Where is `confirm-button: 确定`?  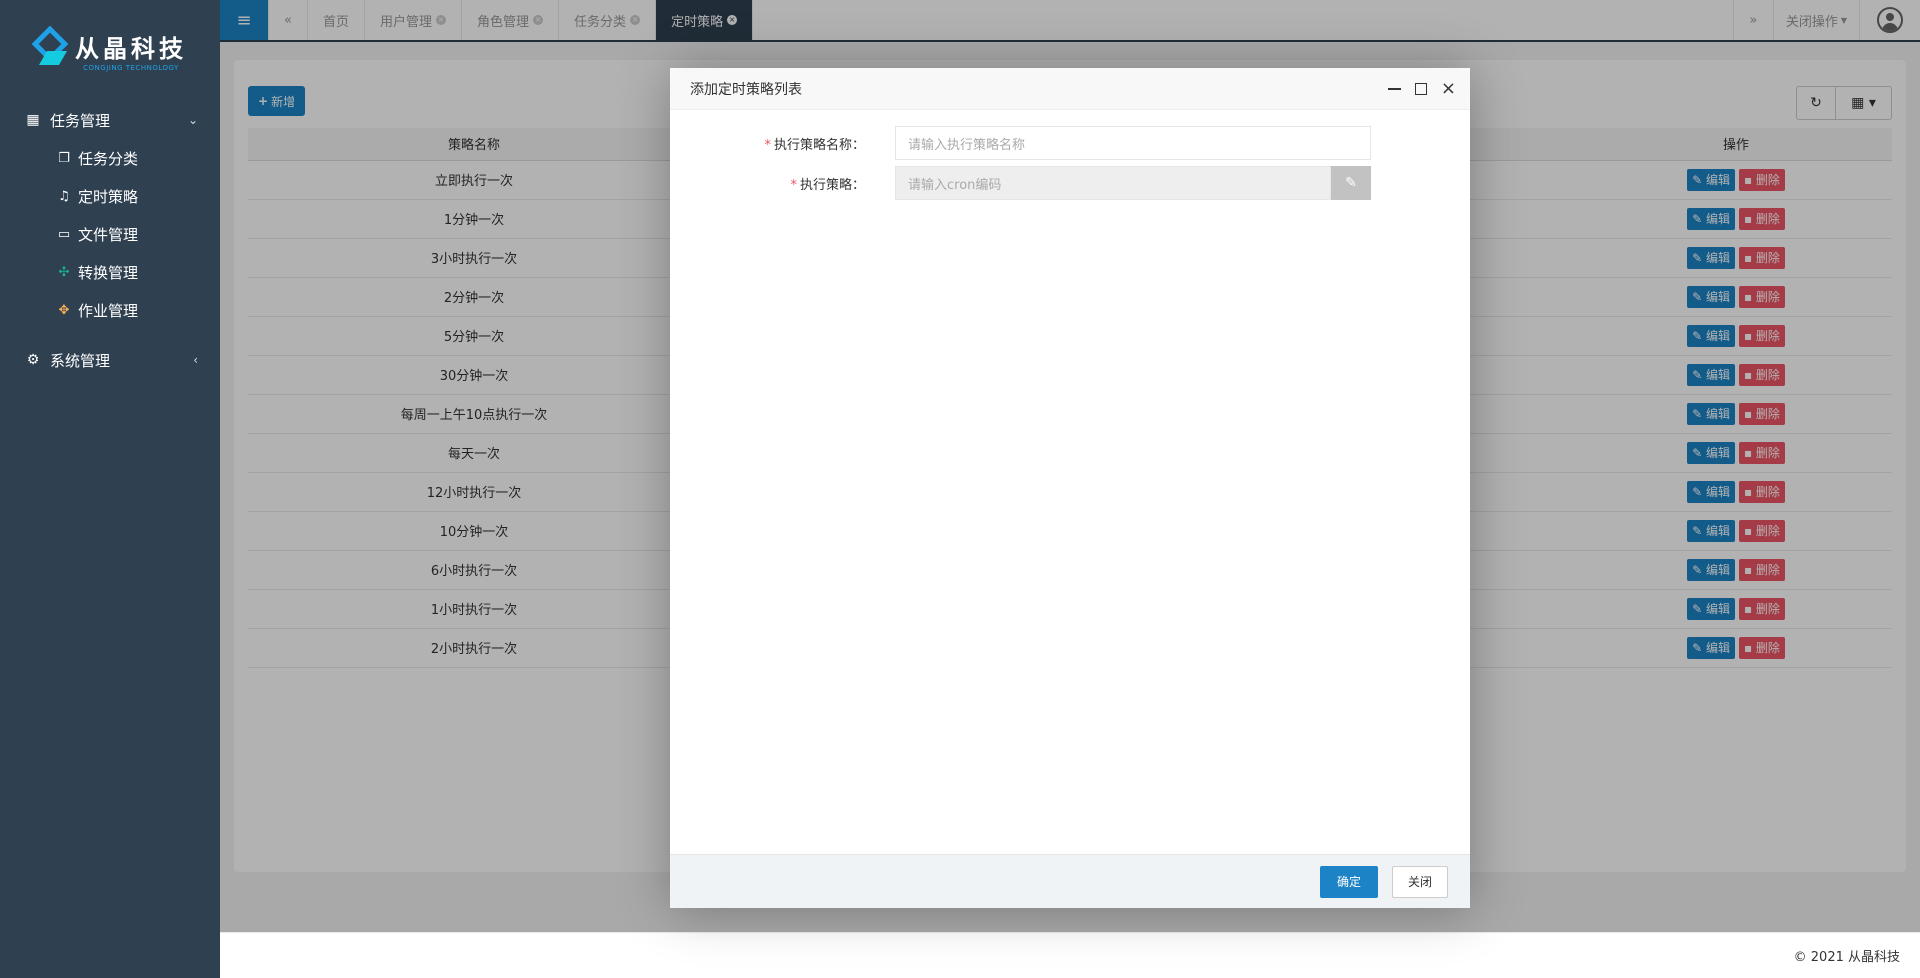 confirm-button: 确定 is located at coordinates (1348, 881).